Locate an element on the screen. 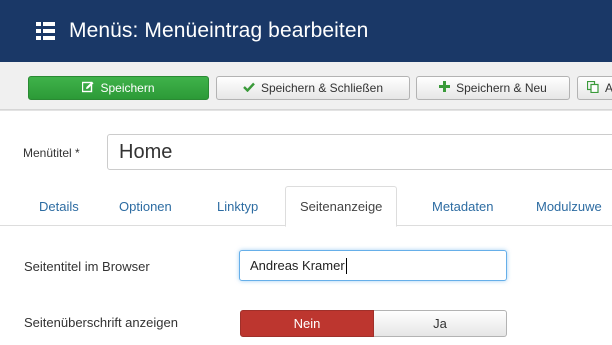 The width and height of the screenshot is (612, 345). toggle-yes-option: Ja is located at coordinates (440, 323).